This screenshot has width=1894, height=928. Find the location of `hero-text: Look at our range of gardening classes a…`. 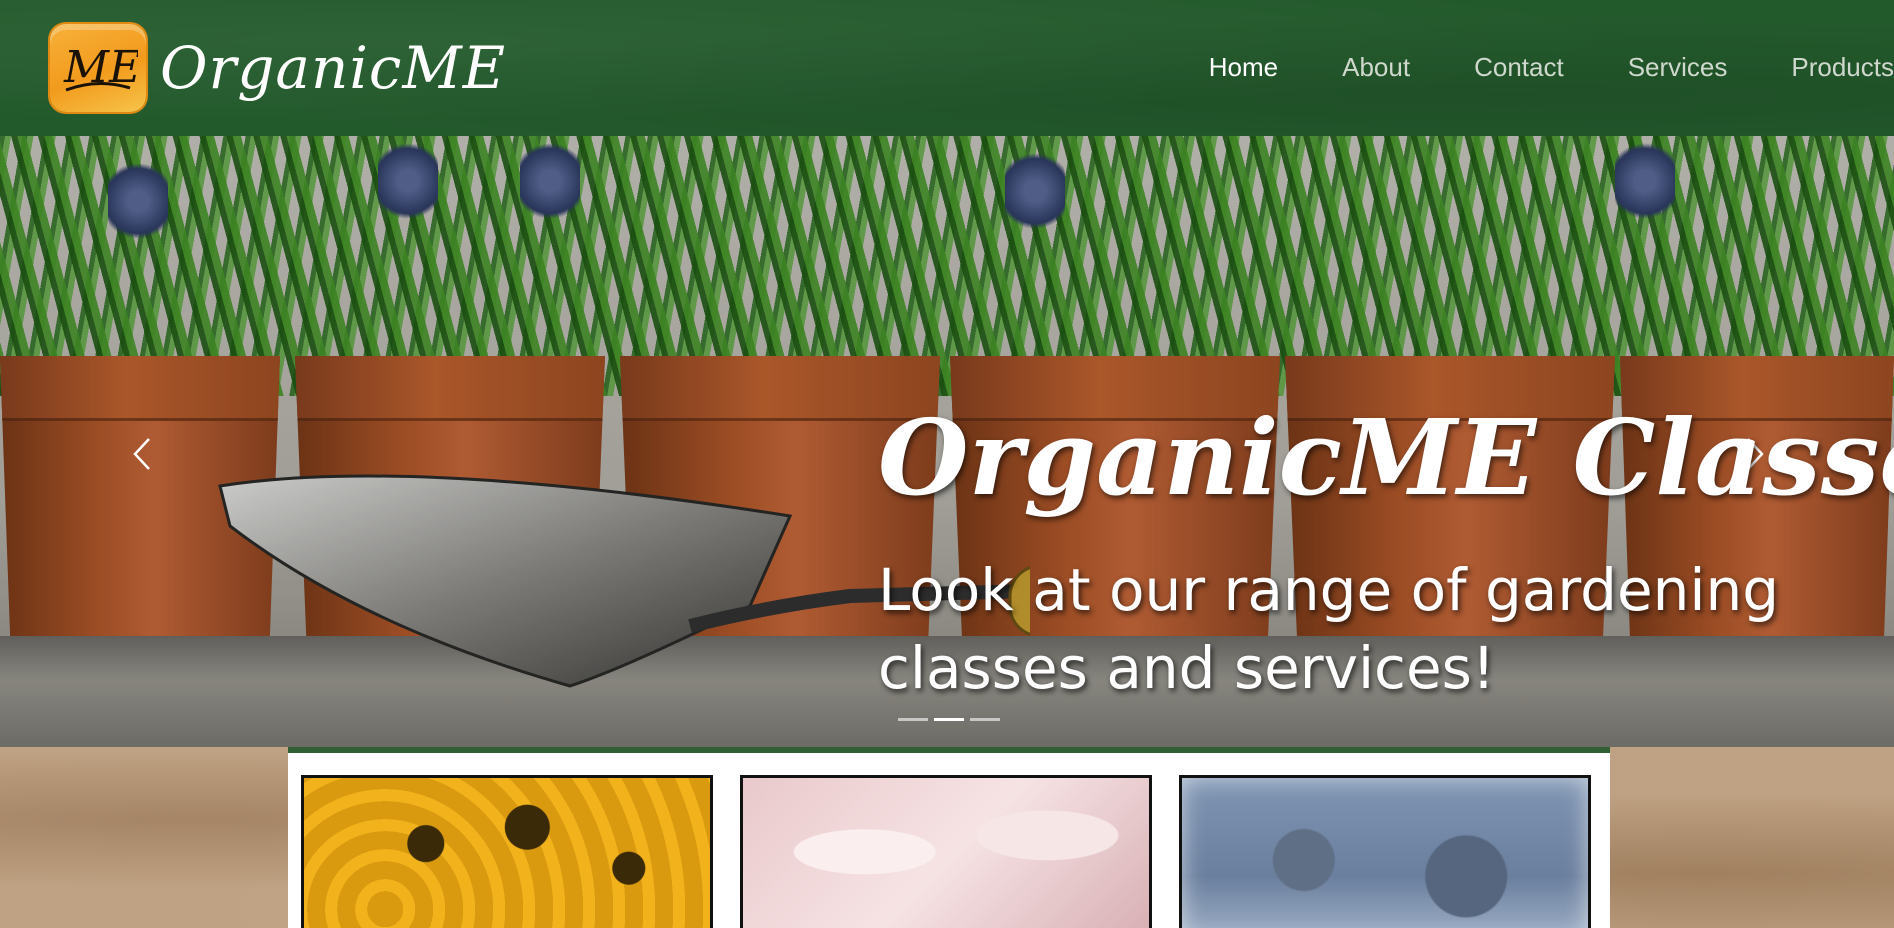

hero-text: Look at our range of gardening classes a… is located at coordinates (1329, 629).